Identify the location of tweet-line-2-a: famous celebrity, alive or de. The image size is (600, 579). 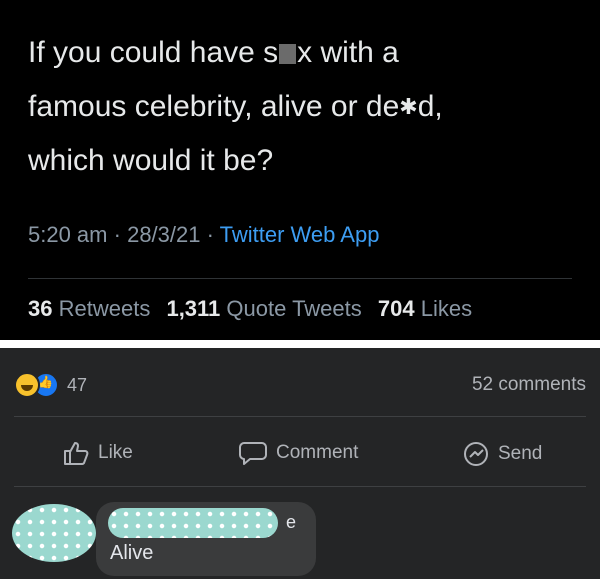
(214, 106).